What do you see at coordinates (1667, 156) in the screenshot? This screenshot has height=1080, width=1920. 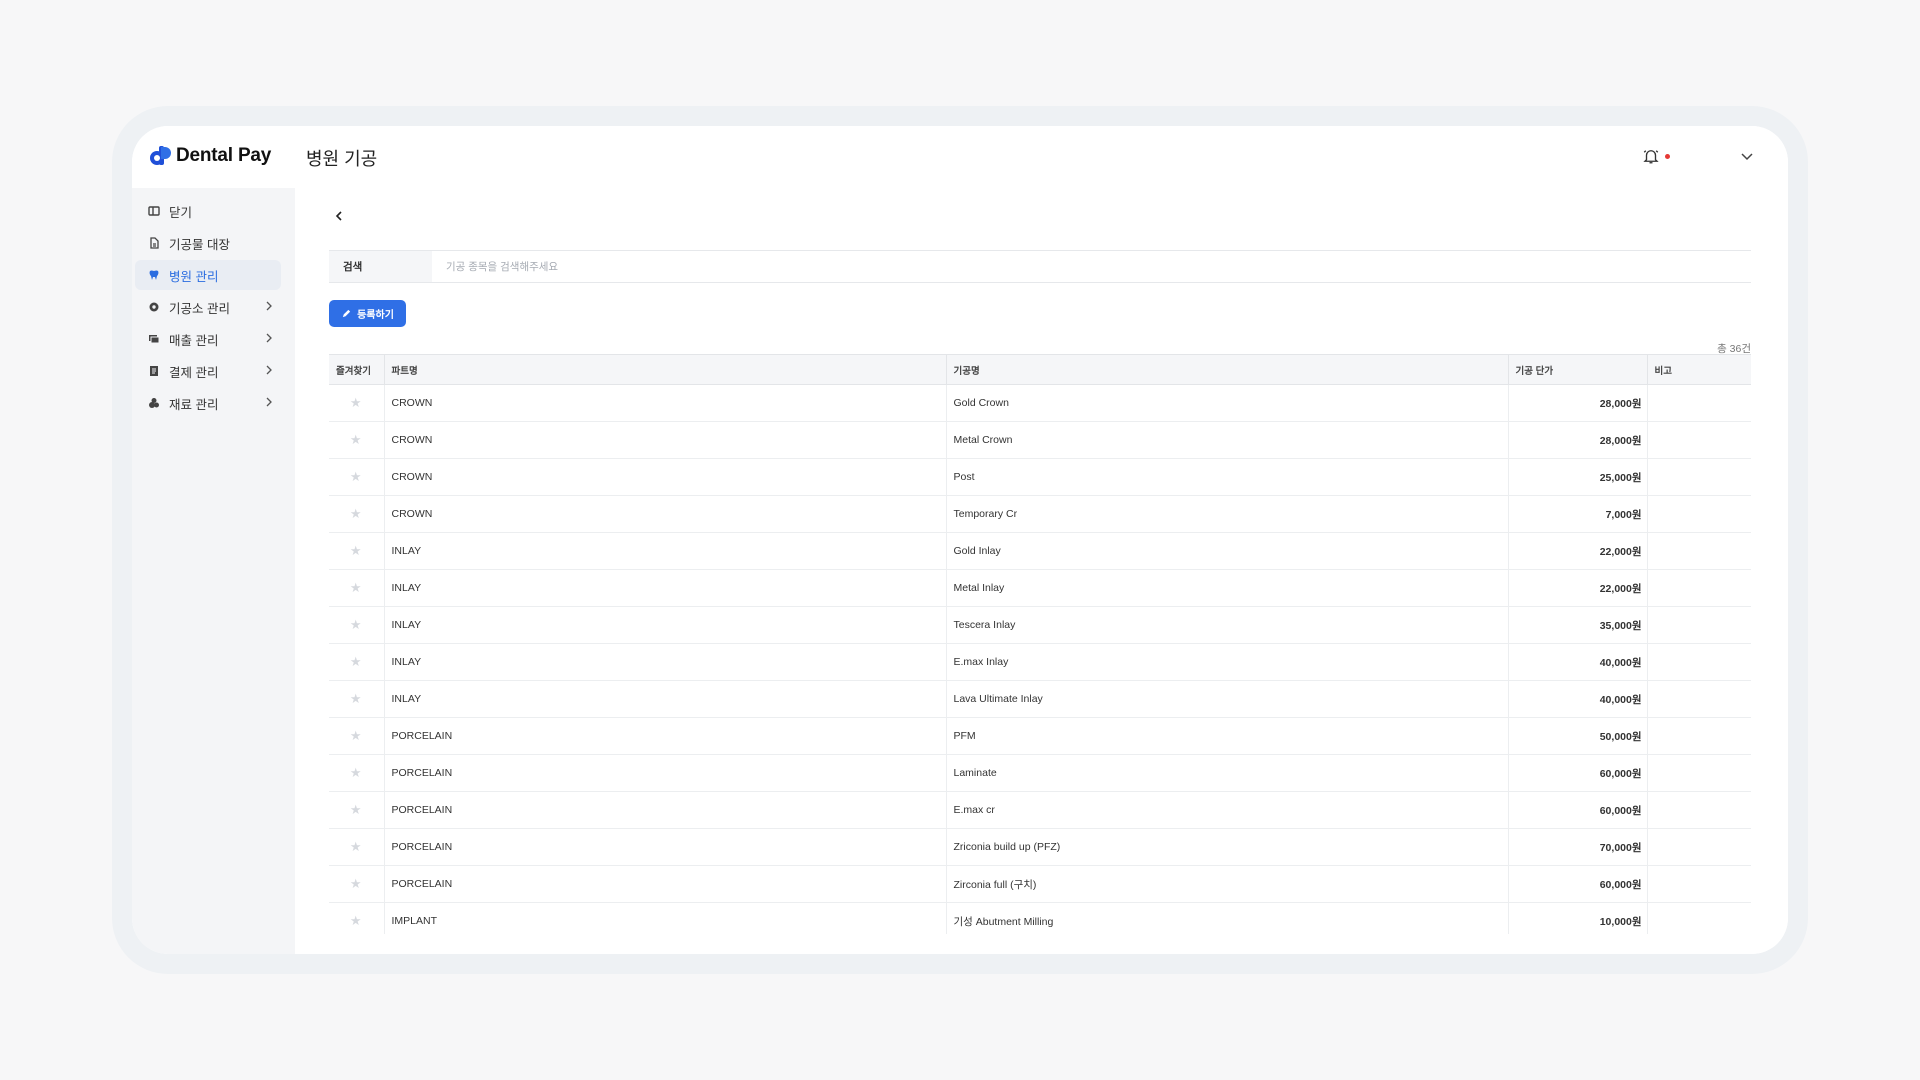 I see `notification-dot` at bounding box center [1667, 156].